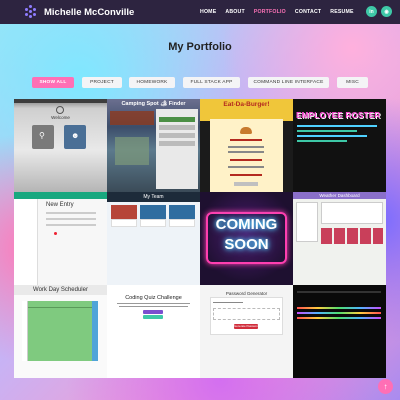 The image size is (400, 400). I want to click on arrow-up-icon: ↑, so click(385, 386).